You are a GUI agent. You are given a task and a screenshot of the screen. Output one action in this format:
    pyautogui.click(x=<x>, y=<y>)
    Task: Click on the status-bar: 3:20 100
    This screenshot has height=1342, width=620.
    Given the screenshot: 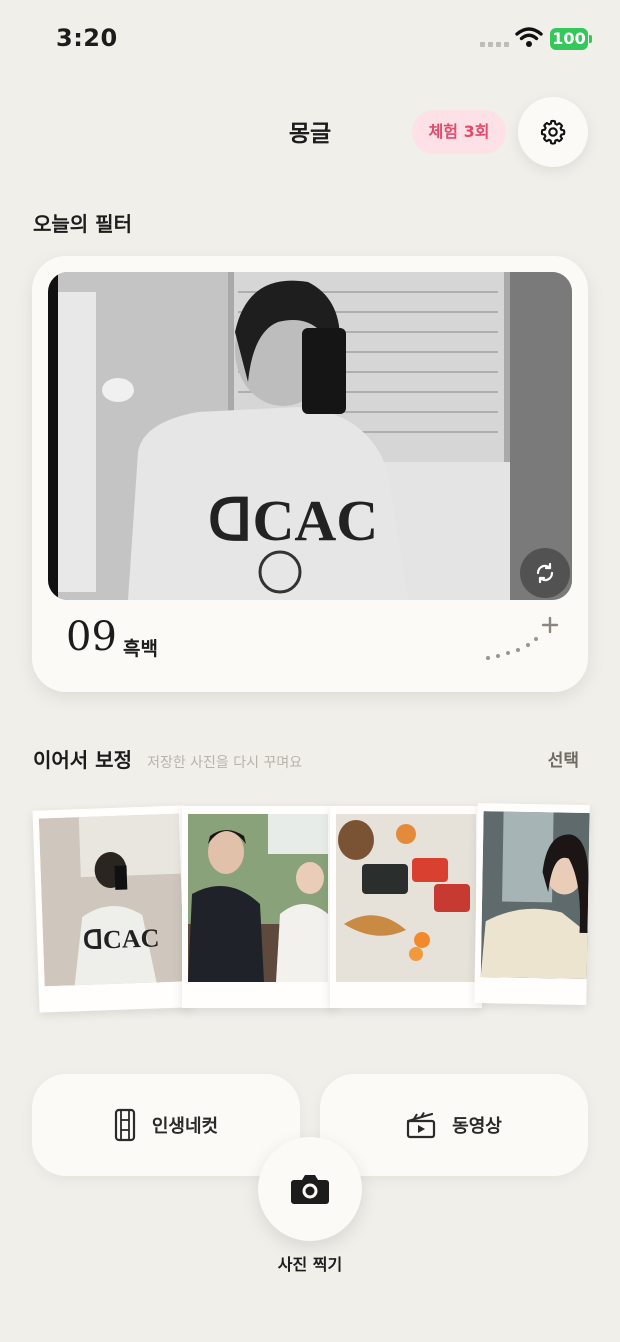 What is the action you would take?
    pyautogui.click(x=310, y=40)
    